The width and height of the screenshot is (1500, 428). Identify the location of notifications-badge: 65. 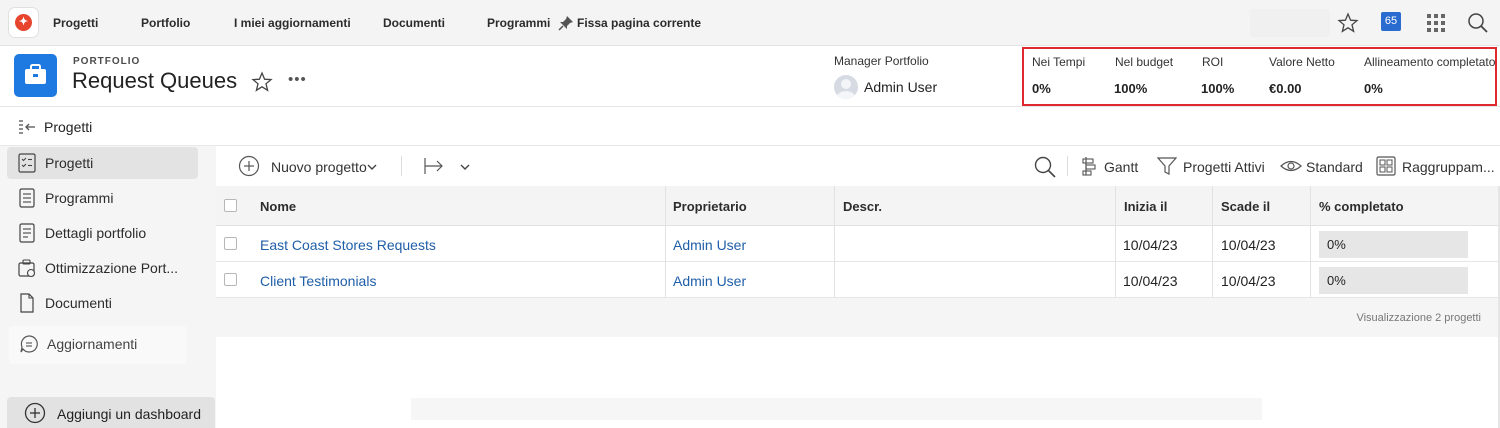
(1391, 21).